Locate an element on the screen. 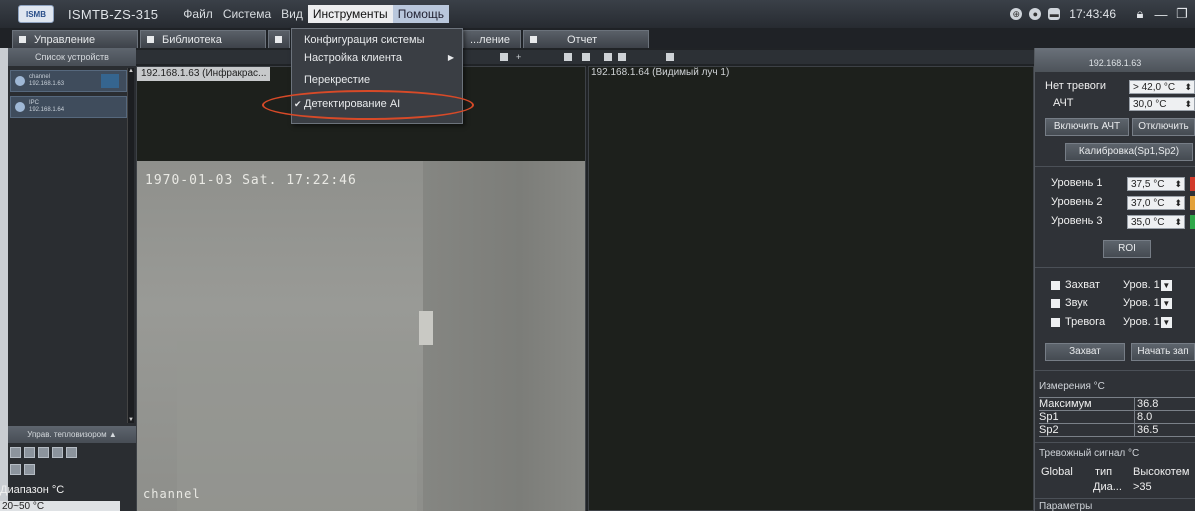  device-name: IPC is located at coordinates (34, 103).